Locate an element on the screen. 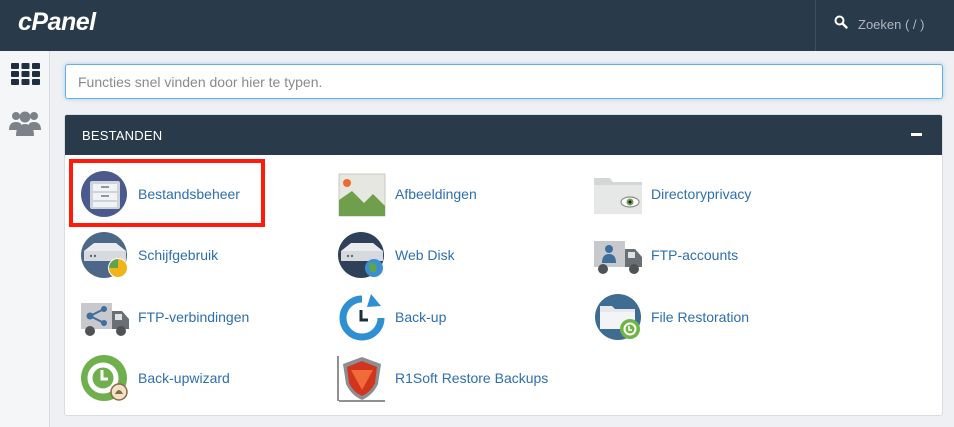 The width and height of the screenshot is (954, 427). ftp-accounts-icon is located at coordinates (618, 255).